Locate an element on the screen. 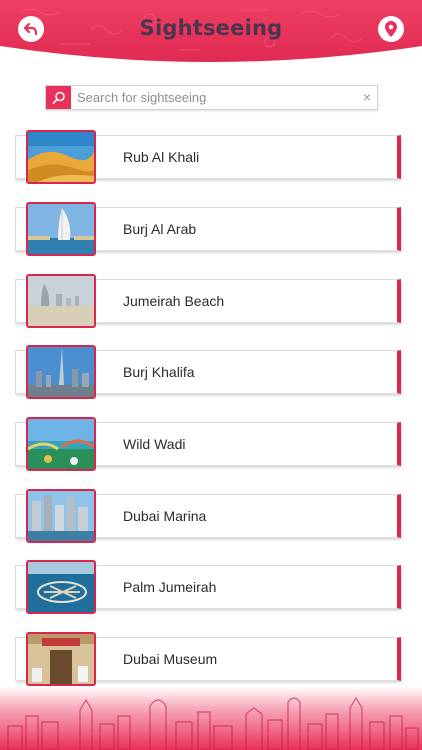  list-item: Jumeirah Beach is located at coordinates (208, 301).